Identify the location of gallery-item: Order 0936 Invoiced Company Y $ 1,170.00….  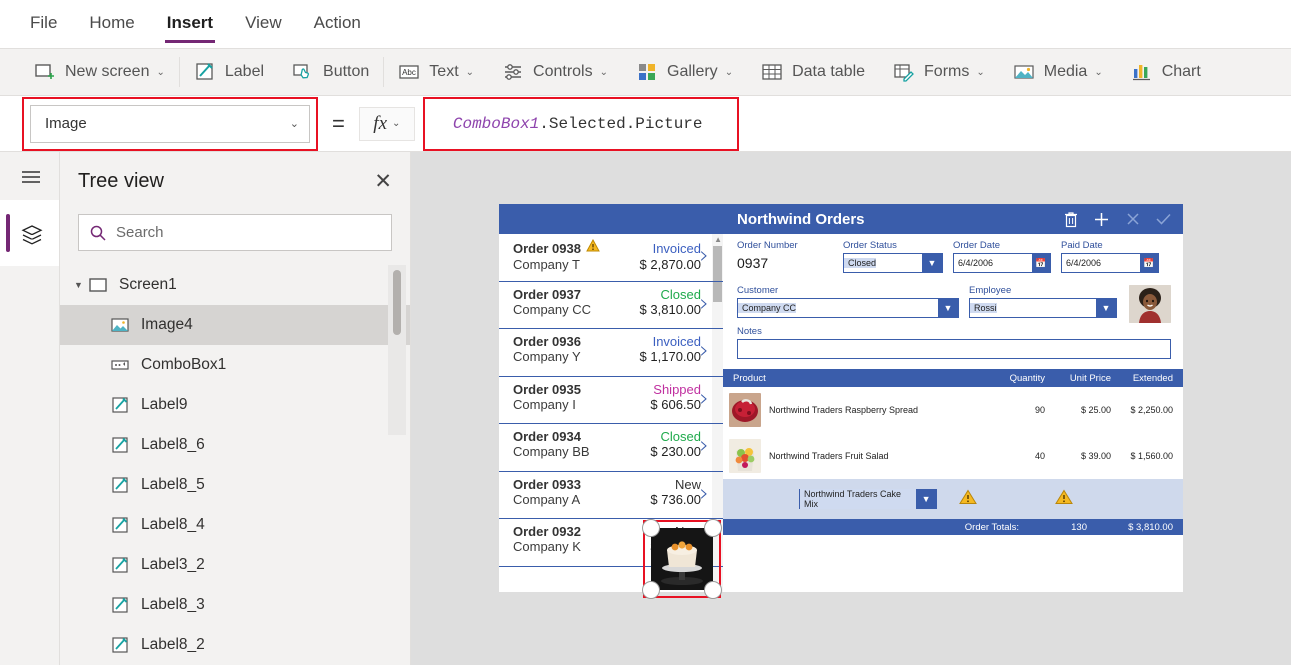
(611, 353).